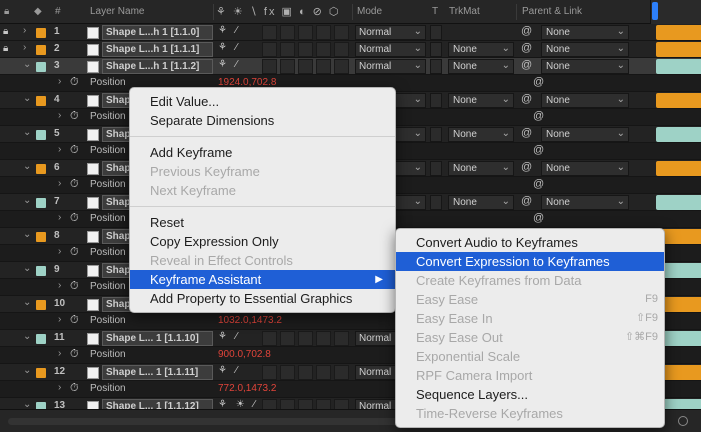 Image resolution: width=701 pixels, height=432 pixels. Describe the element at coordinates (530, 242) in the screenshot. I see `menu-item: Convert Audio to Keyframes` at that location.